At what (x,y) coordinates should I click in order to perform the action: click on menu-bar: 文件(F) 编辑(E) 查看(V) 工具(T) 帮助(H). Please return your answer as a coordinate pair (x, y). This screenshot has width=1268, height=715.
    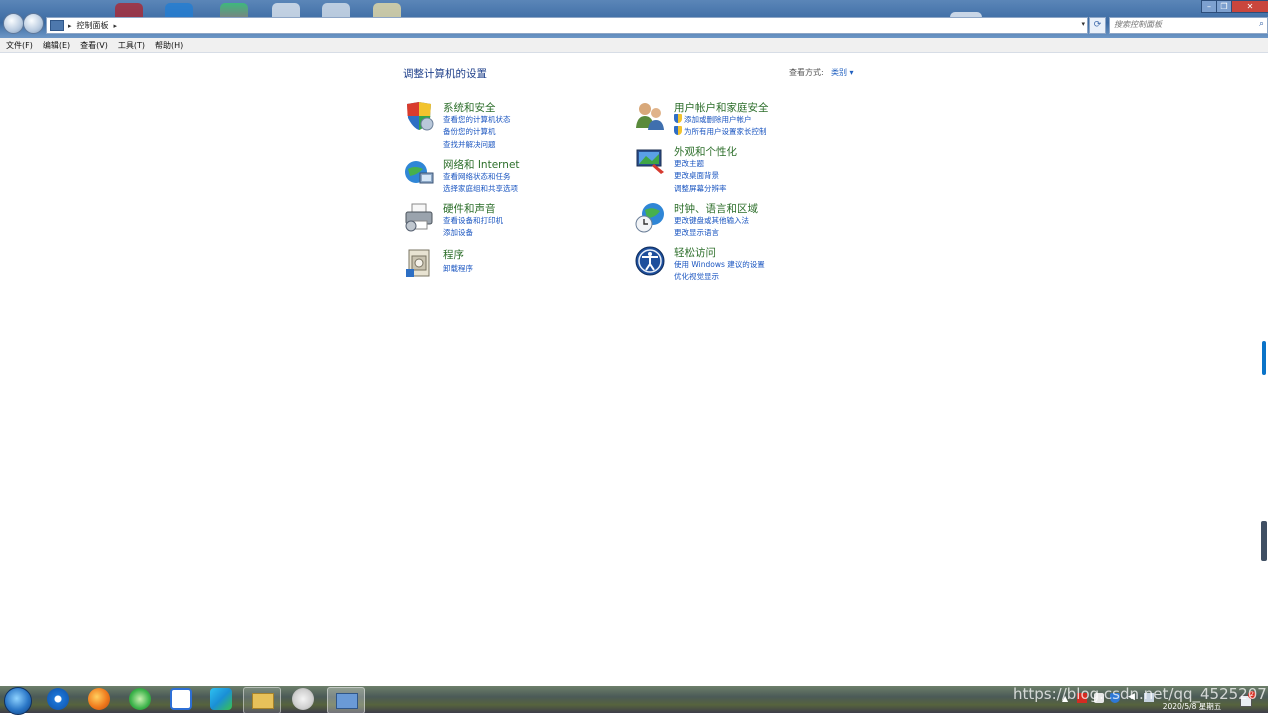
    Looking at the image, I should click on (634, 45).